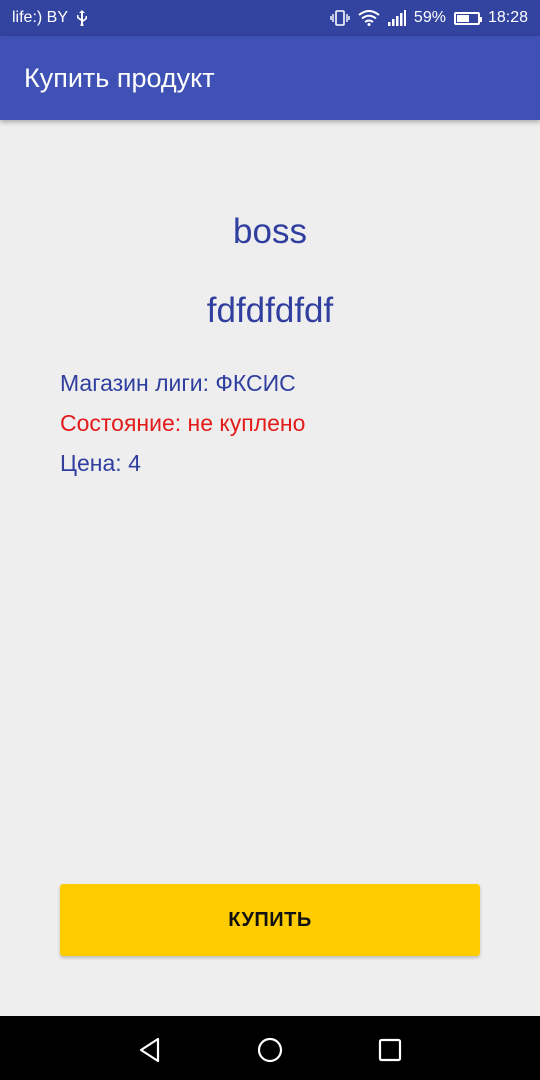 This screenshot has height=1080, width=540. What do you see at coordinates (270, 18) in the screenshot?
I see `status-bar: life:) BY 59% 18:28` at bounding box center [270, 18].